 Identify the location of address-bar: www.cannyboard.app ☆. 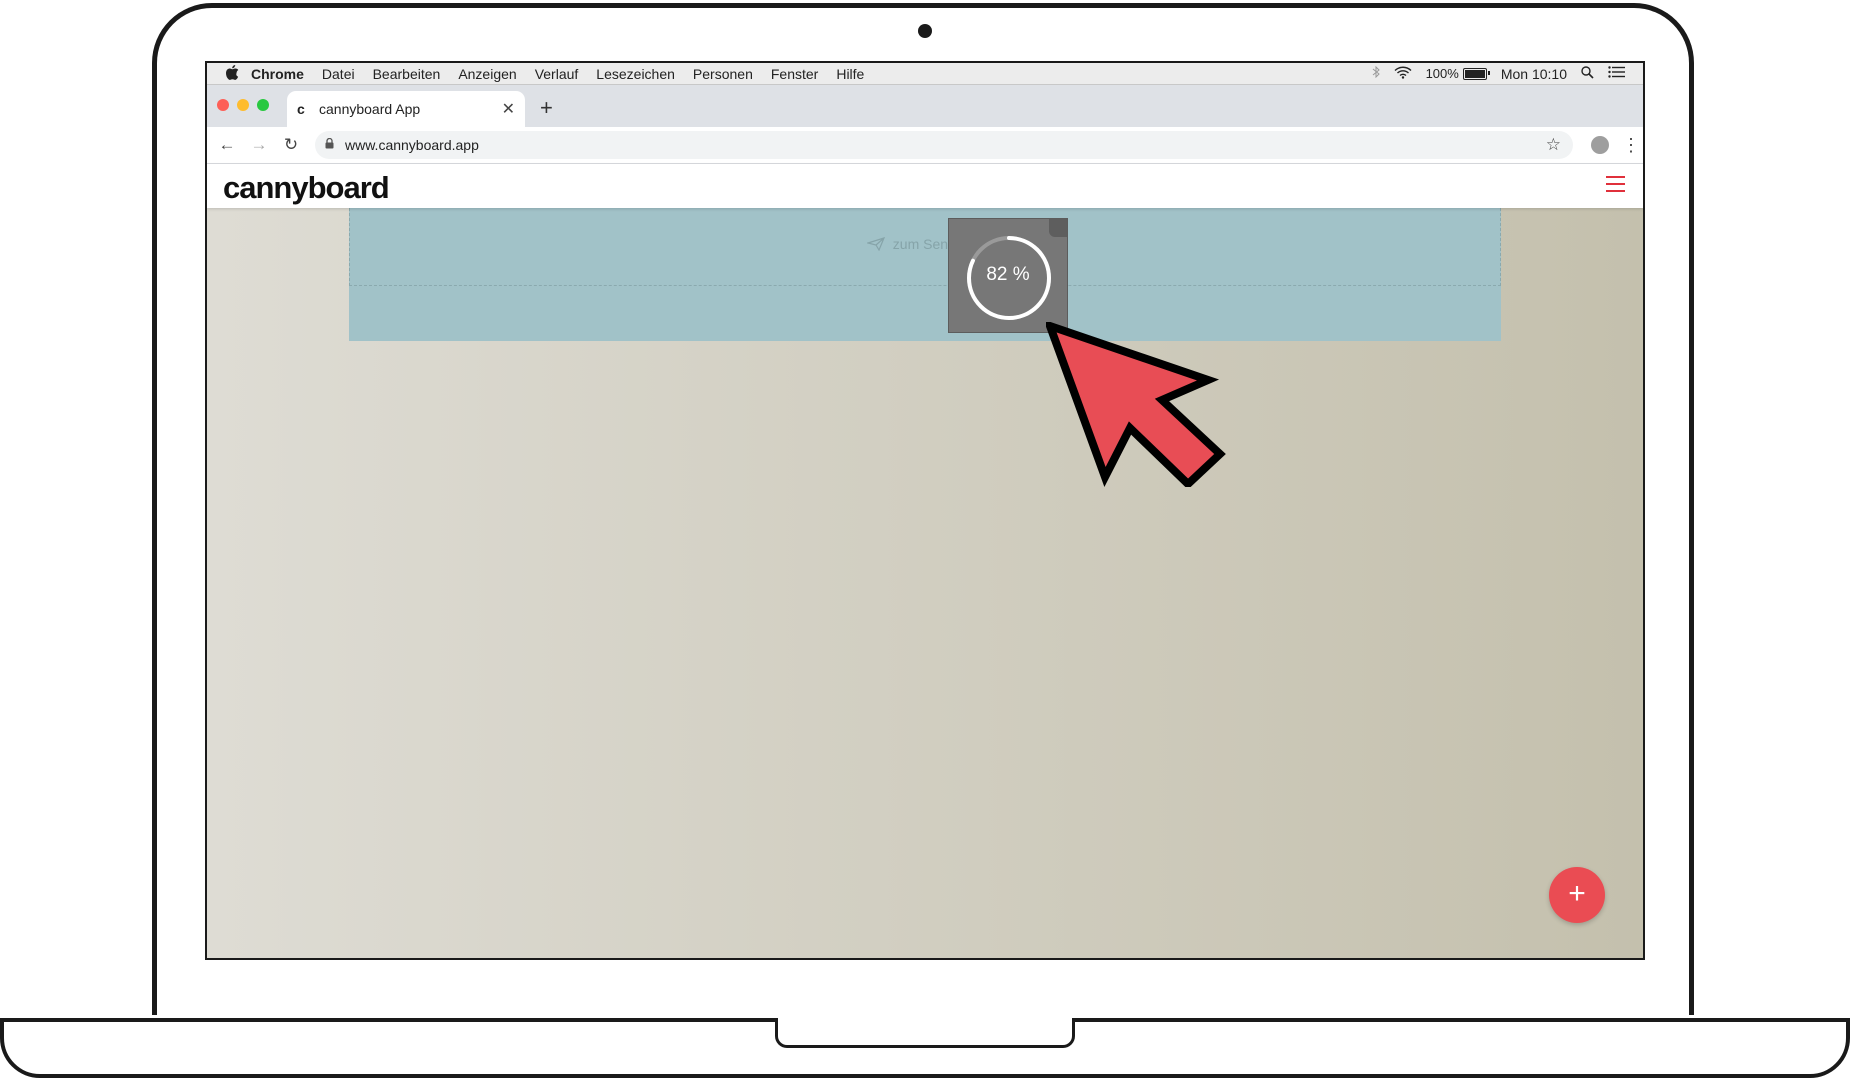
(944, 145).